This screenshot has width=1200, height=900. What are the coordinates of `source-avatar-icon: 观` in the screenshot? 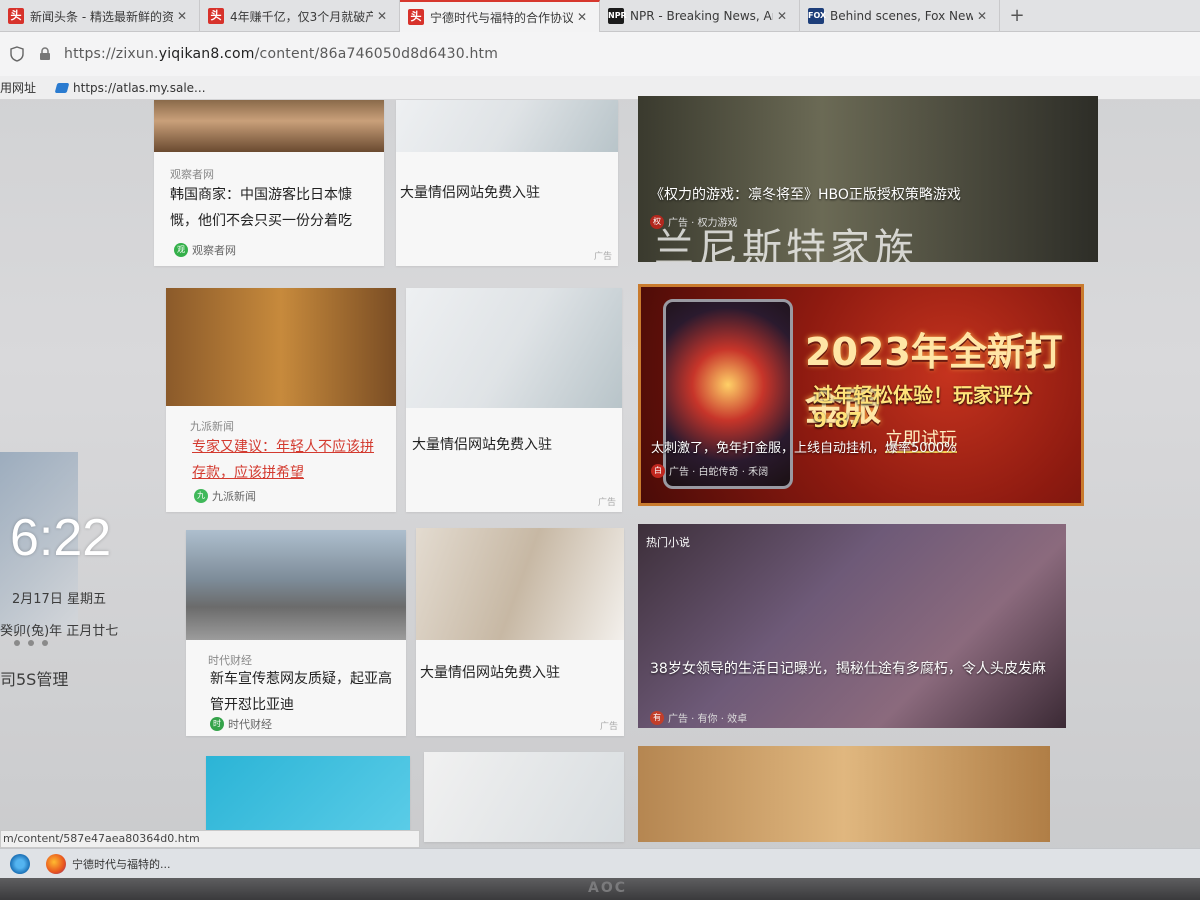 It's located at (181, 250).